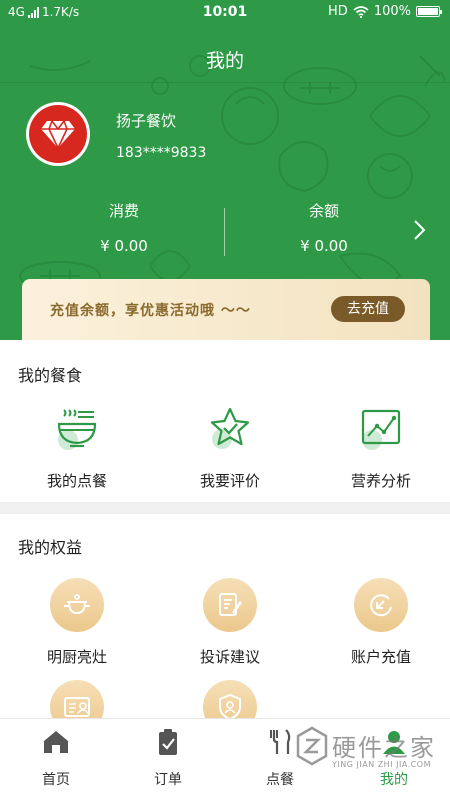 Image resolution: width=450 pixels, height=800 pixels. I want to click on stat-label: 余额, so click(323, 211).